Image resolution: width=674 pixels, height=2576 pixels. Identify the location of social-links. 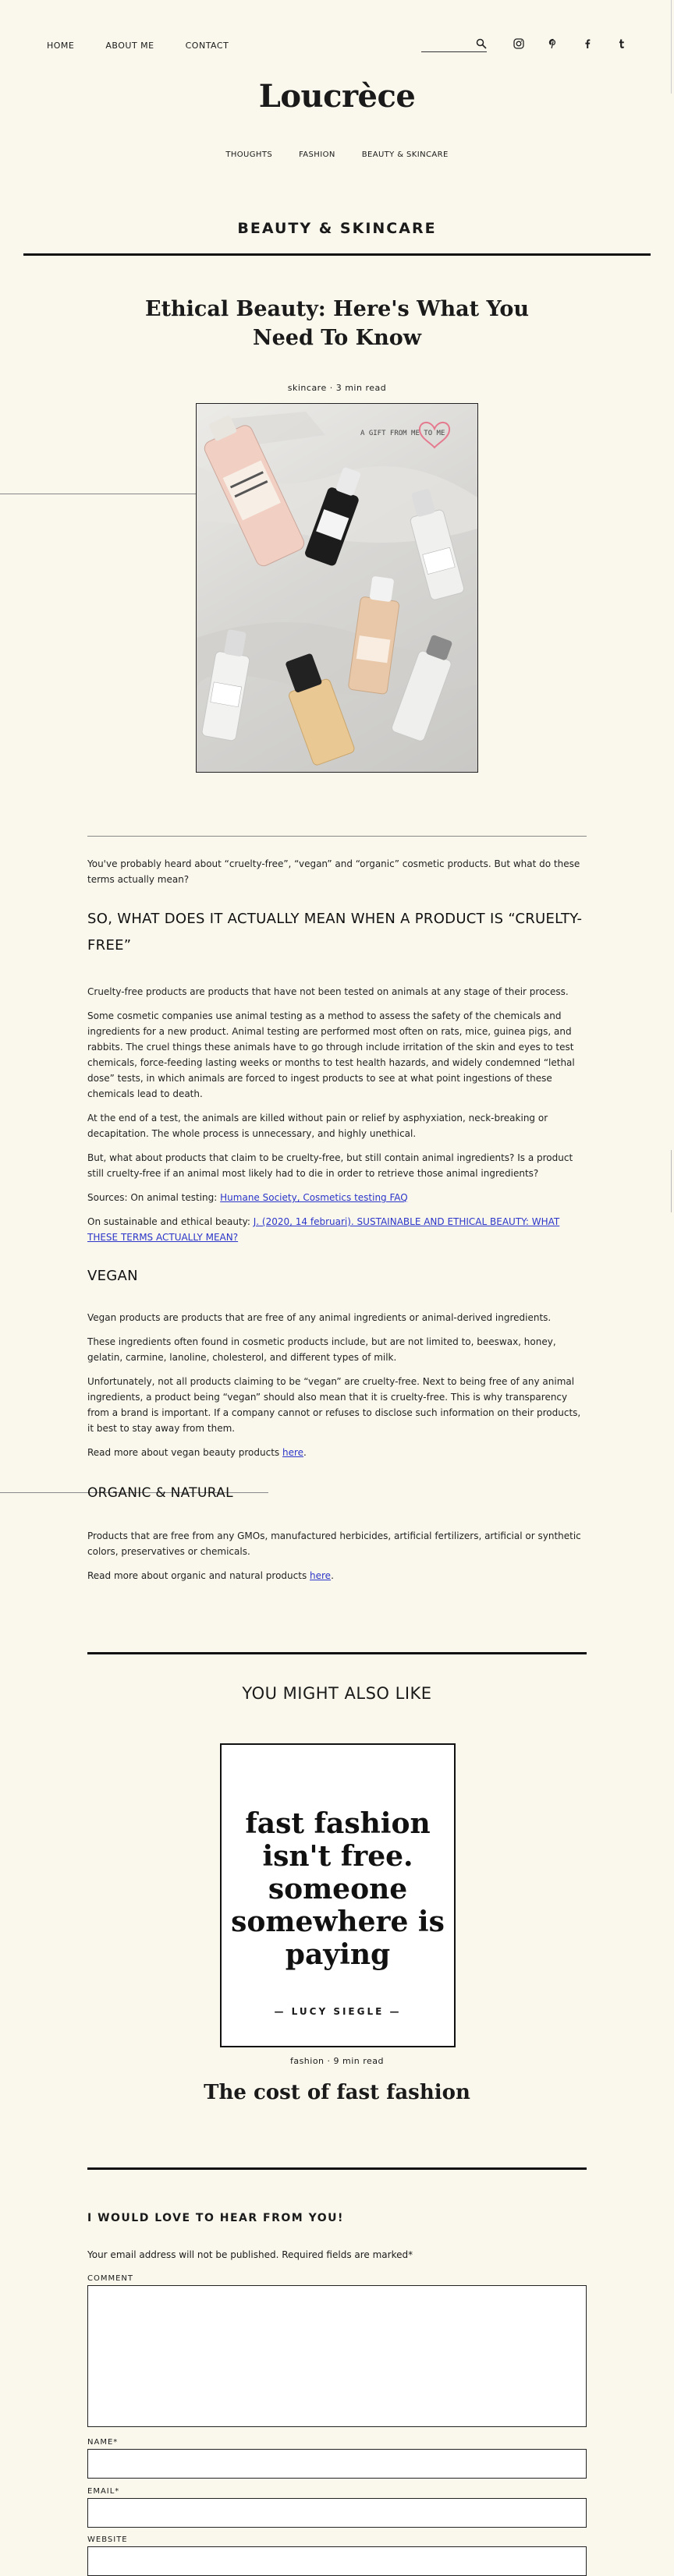
(570, 44).